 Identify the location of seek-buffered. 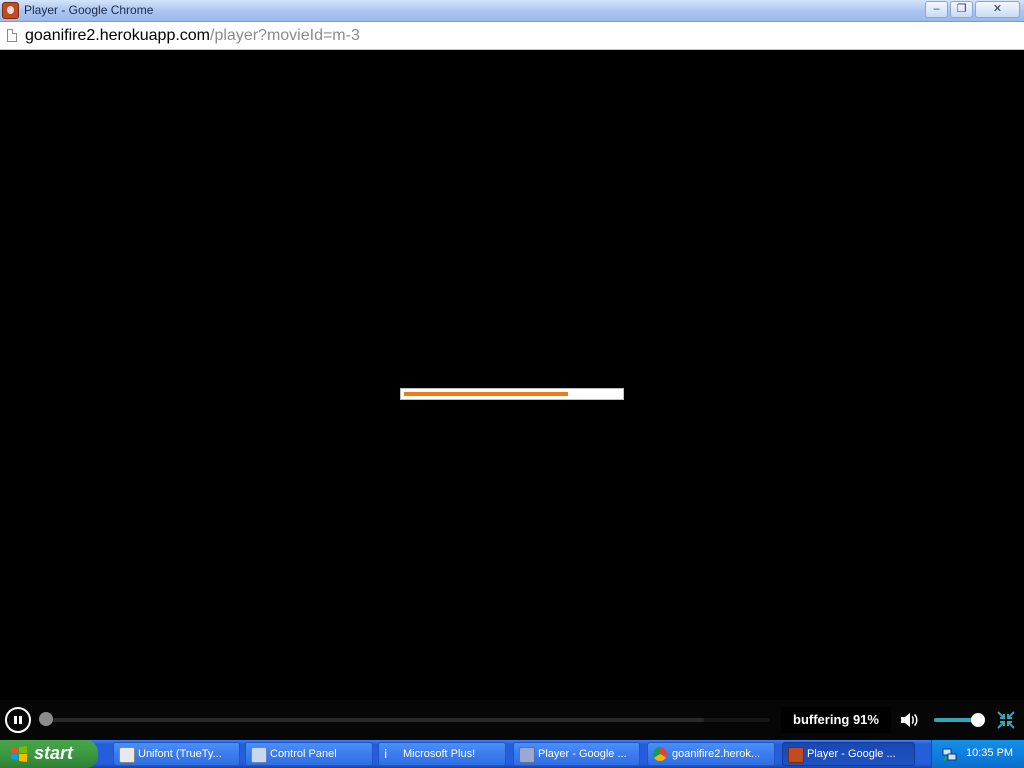
(372, 720).